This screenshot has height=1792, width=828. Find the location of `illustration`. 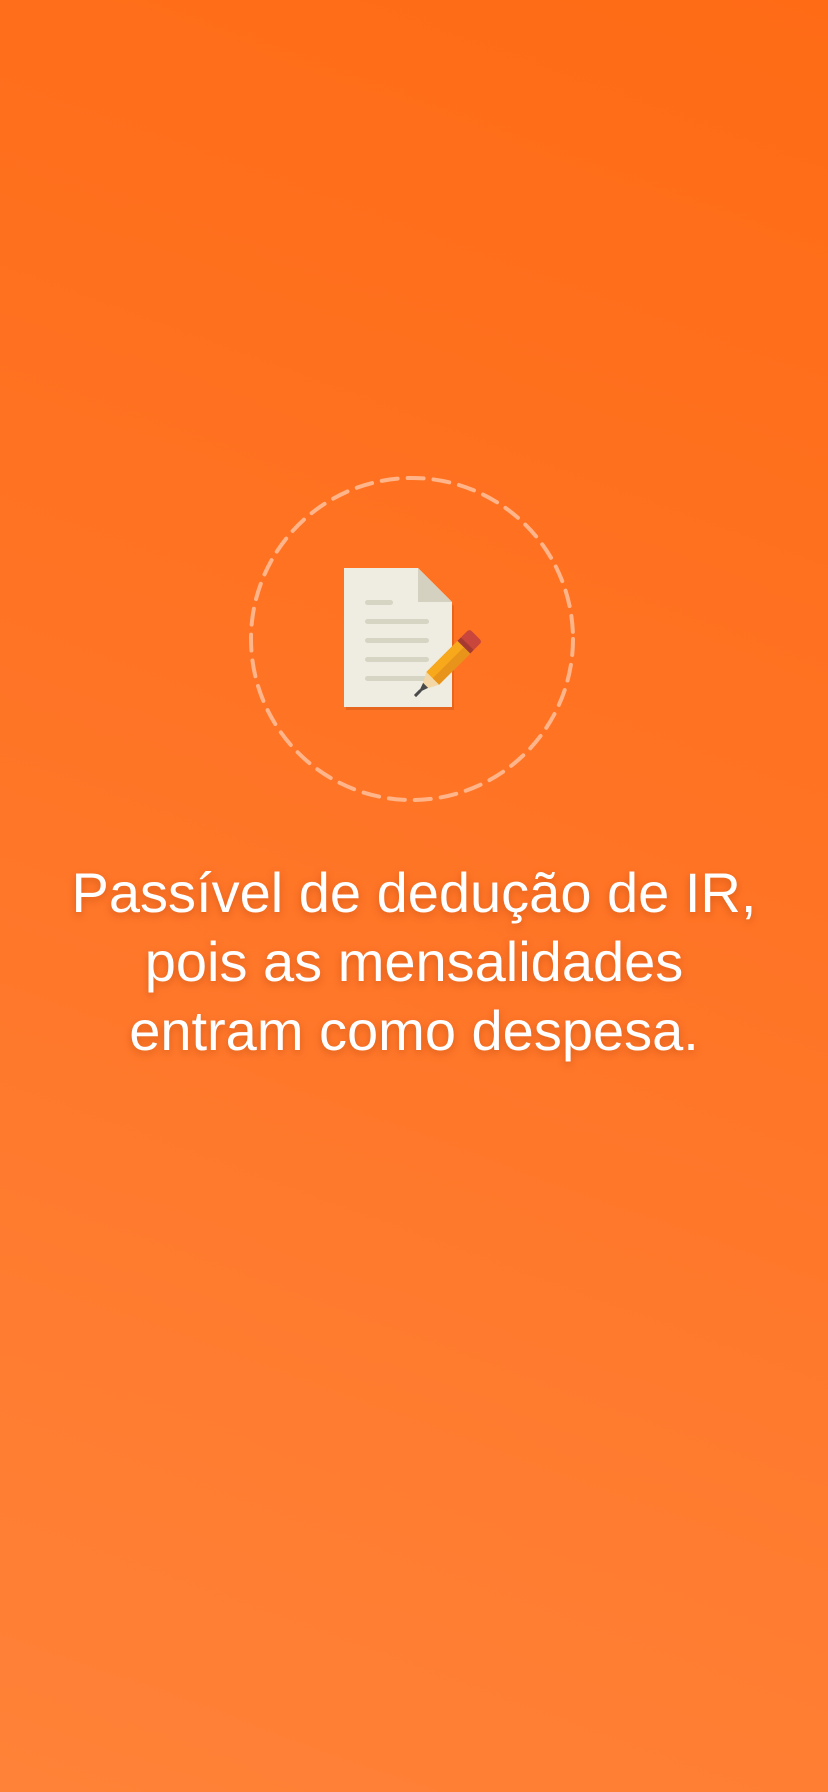

illustration is located at coordinates (412, 639).